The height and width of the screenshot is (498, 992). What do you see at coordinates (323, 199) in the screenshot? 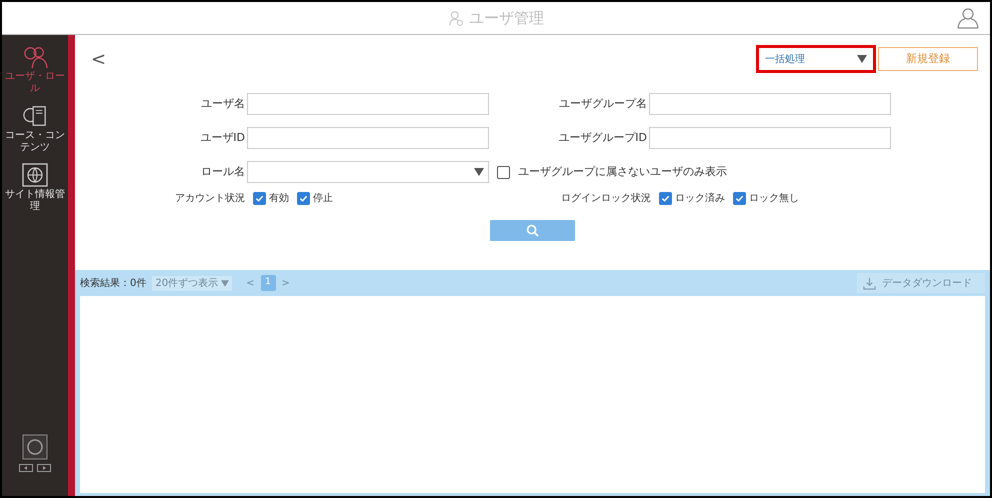
I see `checkbox-label: 停止` at bounding box center [323, 199].